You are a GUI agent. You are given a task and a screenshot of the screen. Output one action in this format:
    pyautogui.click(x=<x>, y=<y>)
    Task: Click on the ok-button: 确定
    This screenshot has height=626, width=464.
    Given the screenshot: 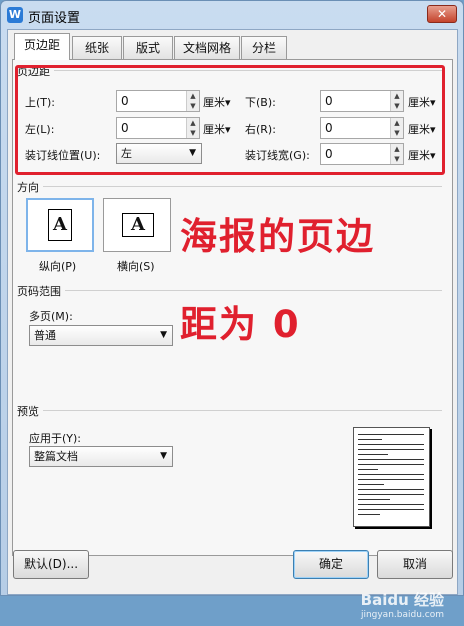 What is the action you would take?
    pyautogui.click(x=331, y=564)
    